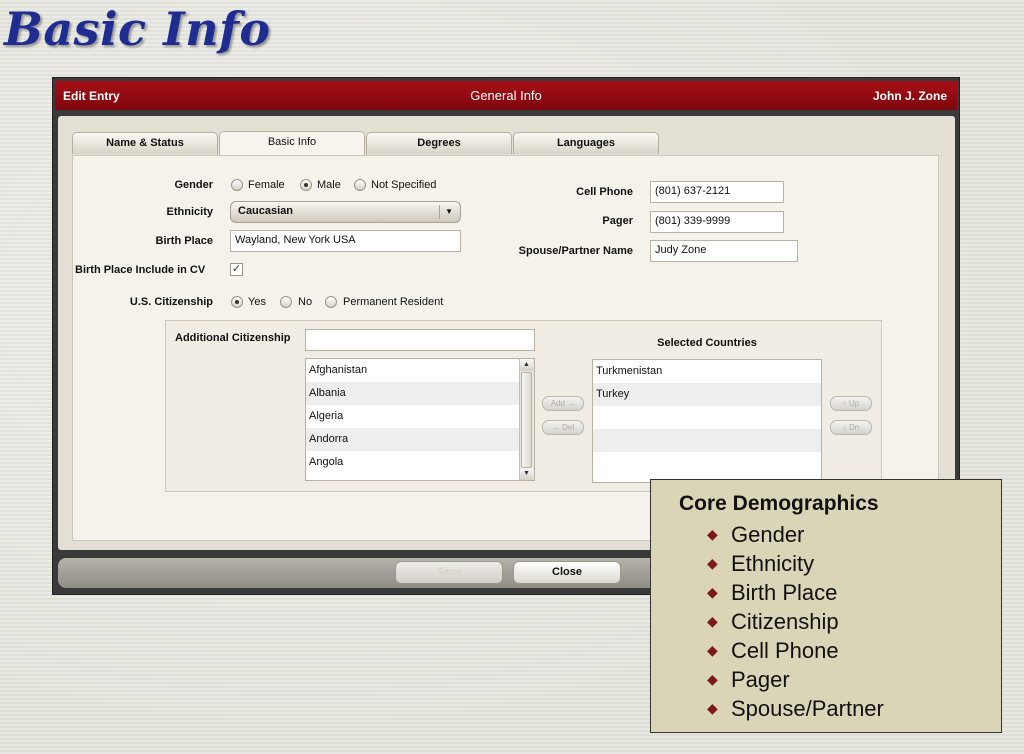  What do you see at coordinates (266, 211) in the screenshot?
I see `ethnicity-value: Caucasian` at bounding box center [266, 211].